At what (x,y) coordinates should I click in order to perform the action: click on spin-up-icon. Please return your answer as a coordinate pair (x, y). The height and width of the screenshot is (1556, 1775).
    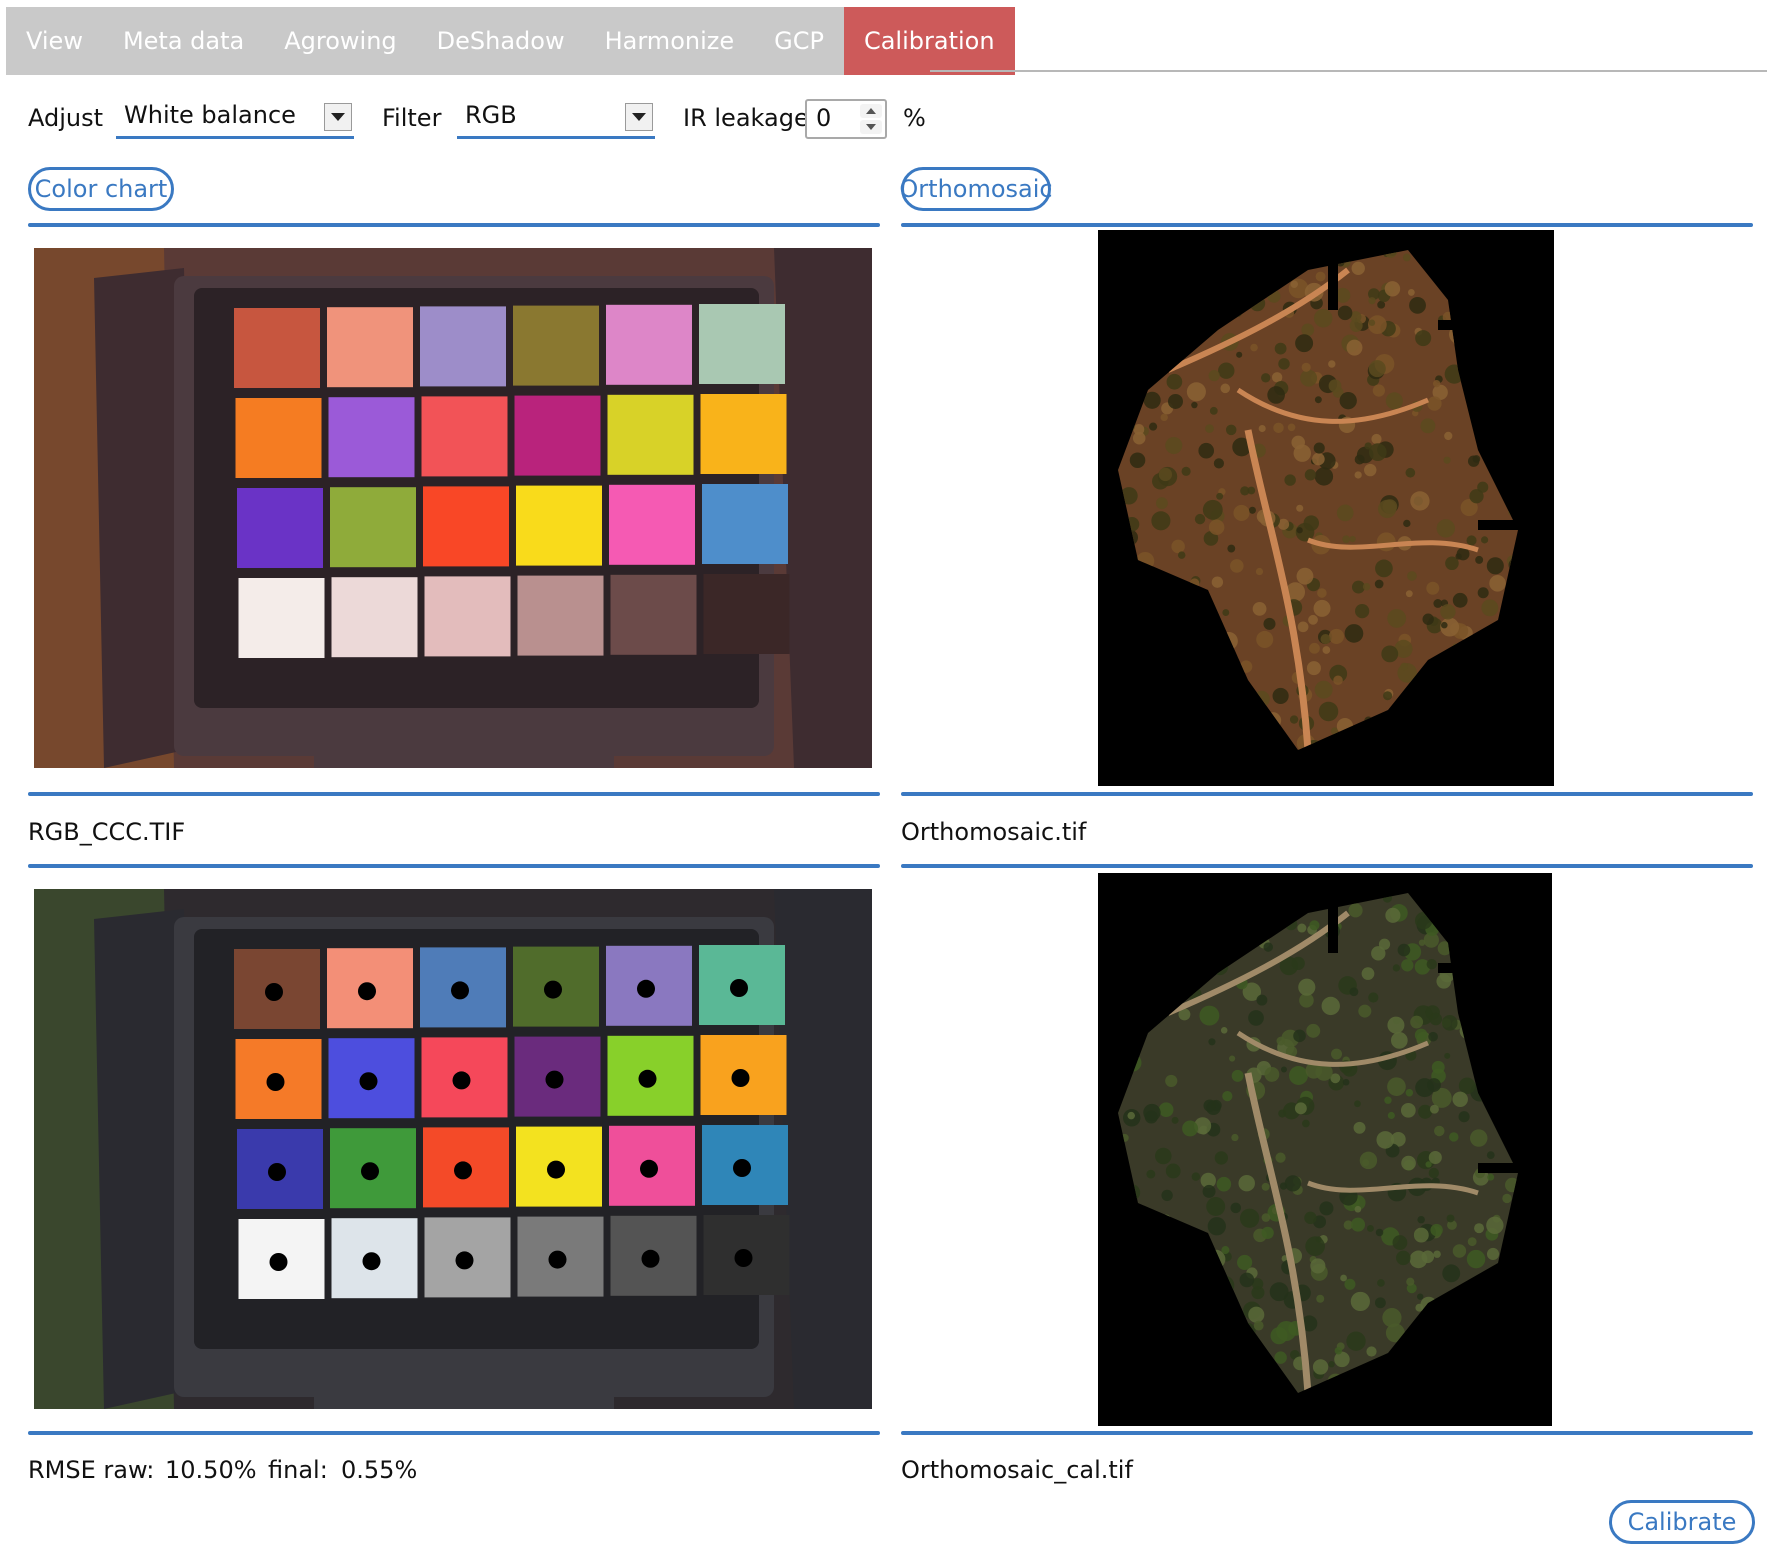
    Looking at the image, I should click on (871, 111).